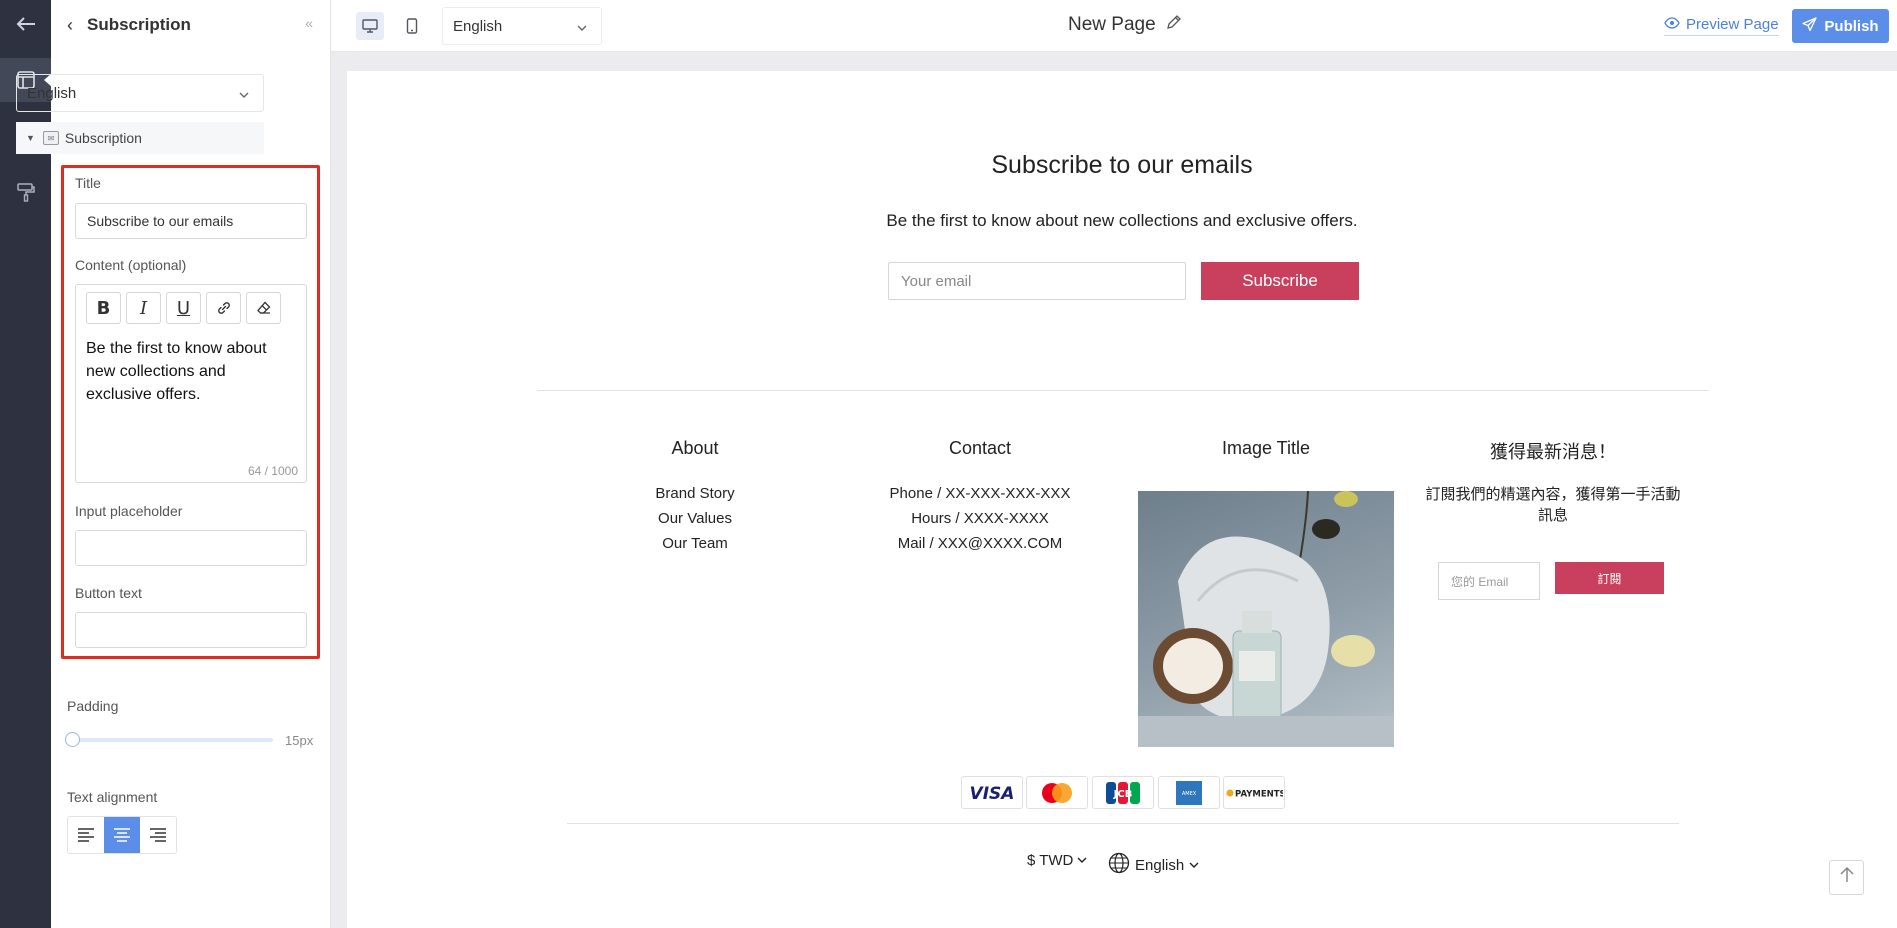 The height and width of the screenshot is (928, 1897). What do you see at coordinates (1672, 24) in the screenshot?
I see `eye-icon` at bounding box center [1672, 24].